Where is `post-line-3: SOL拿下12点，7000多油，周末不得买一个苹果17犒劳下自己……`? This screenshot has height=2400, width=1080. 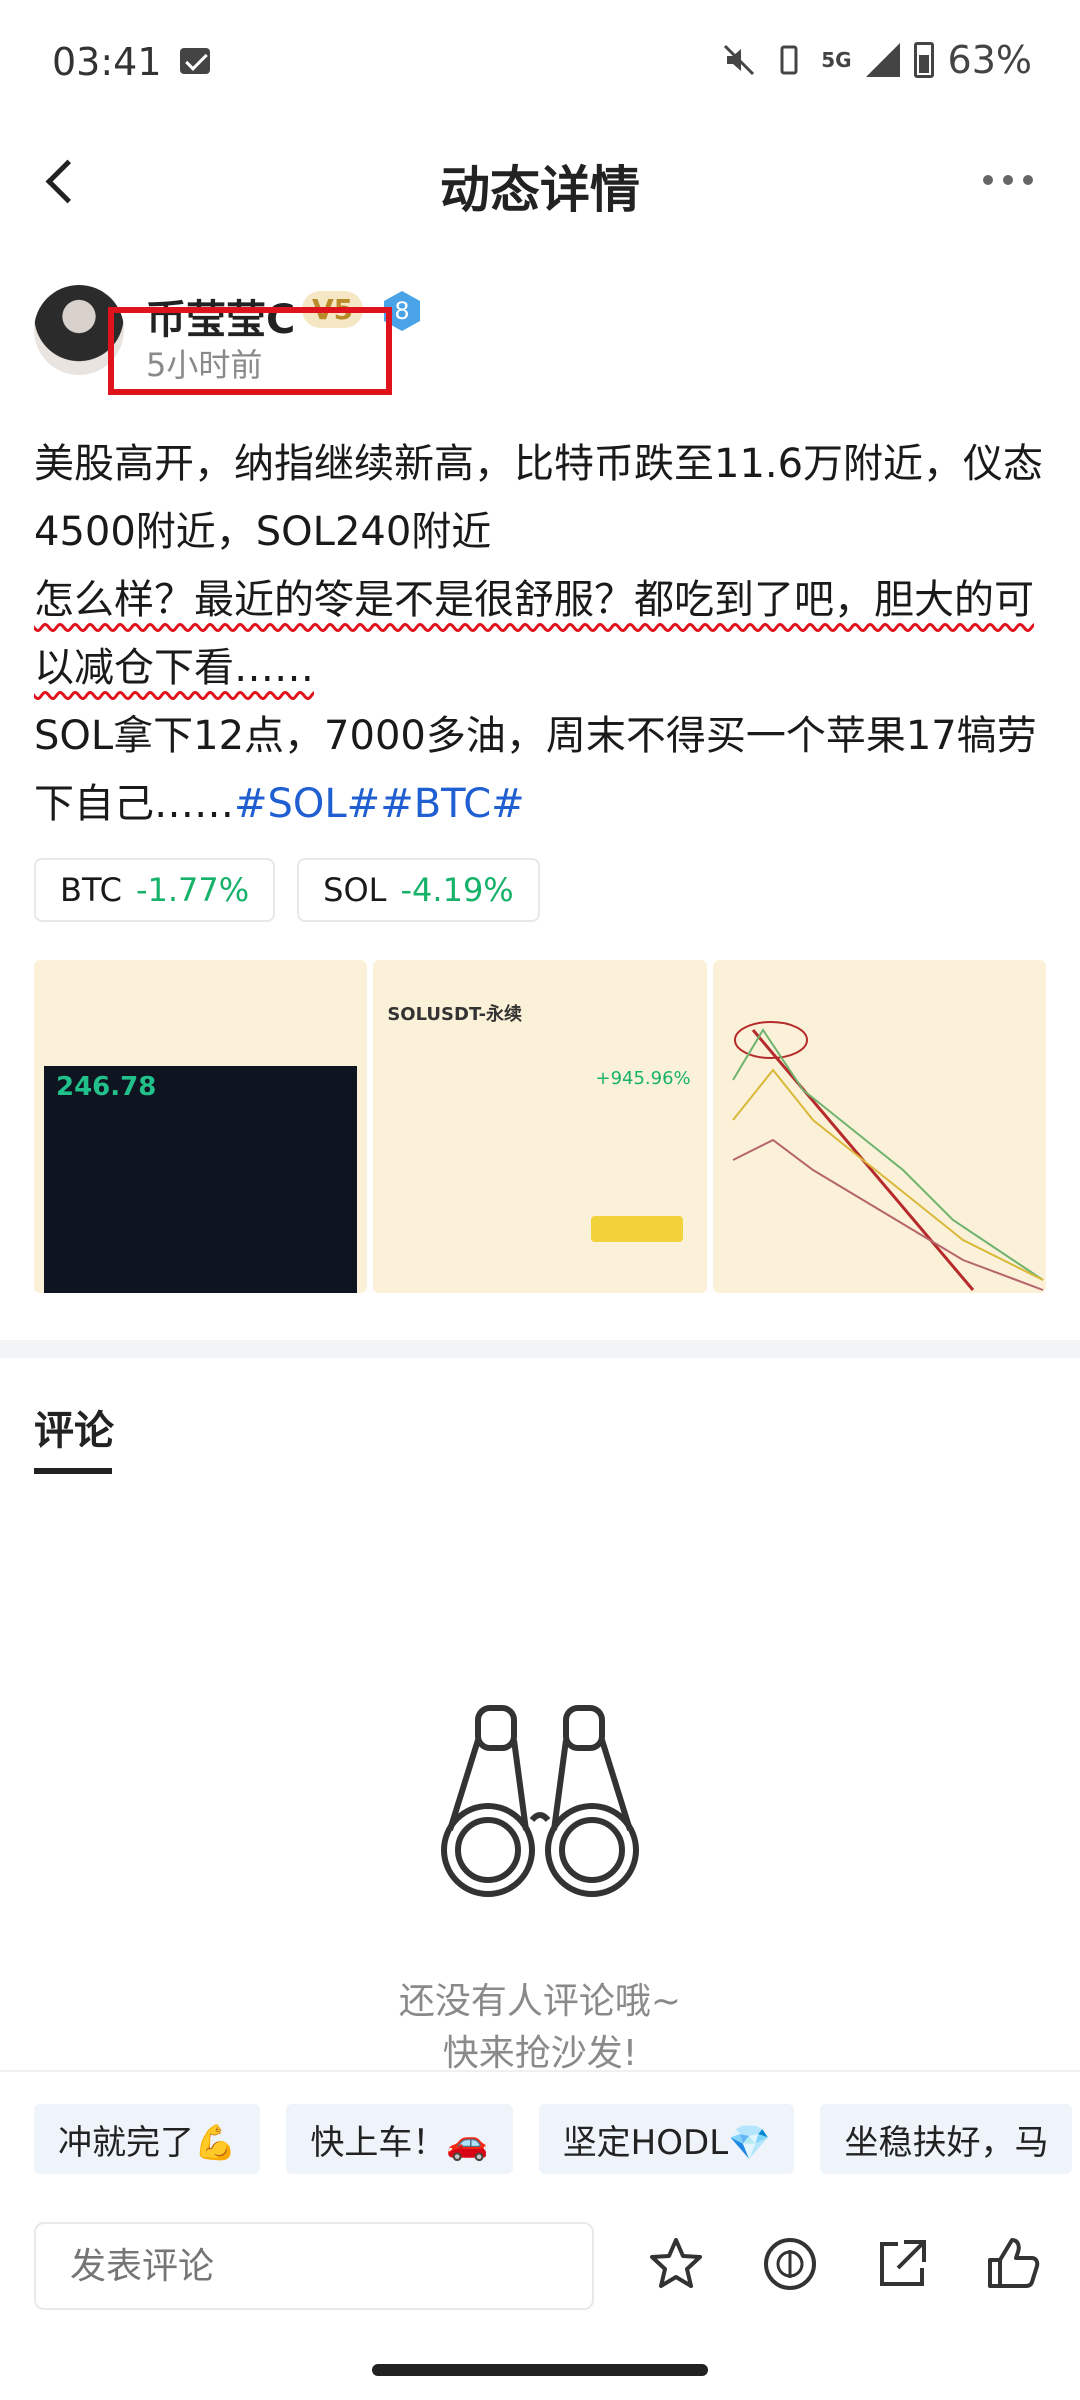 post-line-3: SOL拿下12点，7000多油，周末不得买一个苹果17犒劳下自己…… is located at coordinates (535, 770).